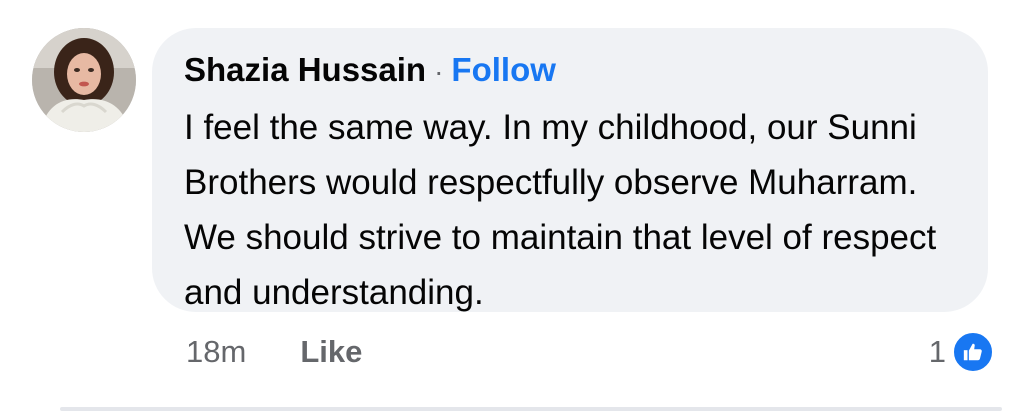  I want to click on profile-photo, so click(84, 80).